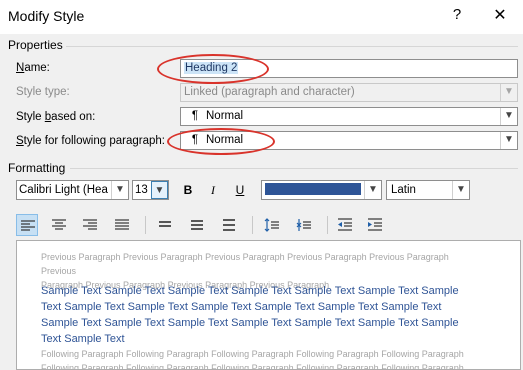  Describe the element at coordinates (33, 68) in the screenshot. I see `name-label: Name:` at that location.